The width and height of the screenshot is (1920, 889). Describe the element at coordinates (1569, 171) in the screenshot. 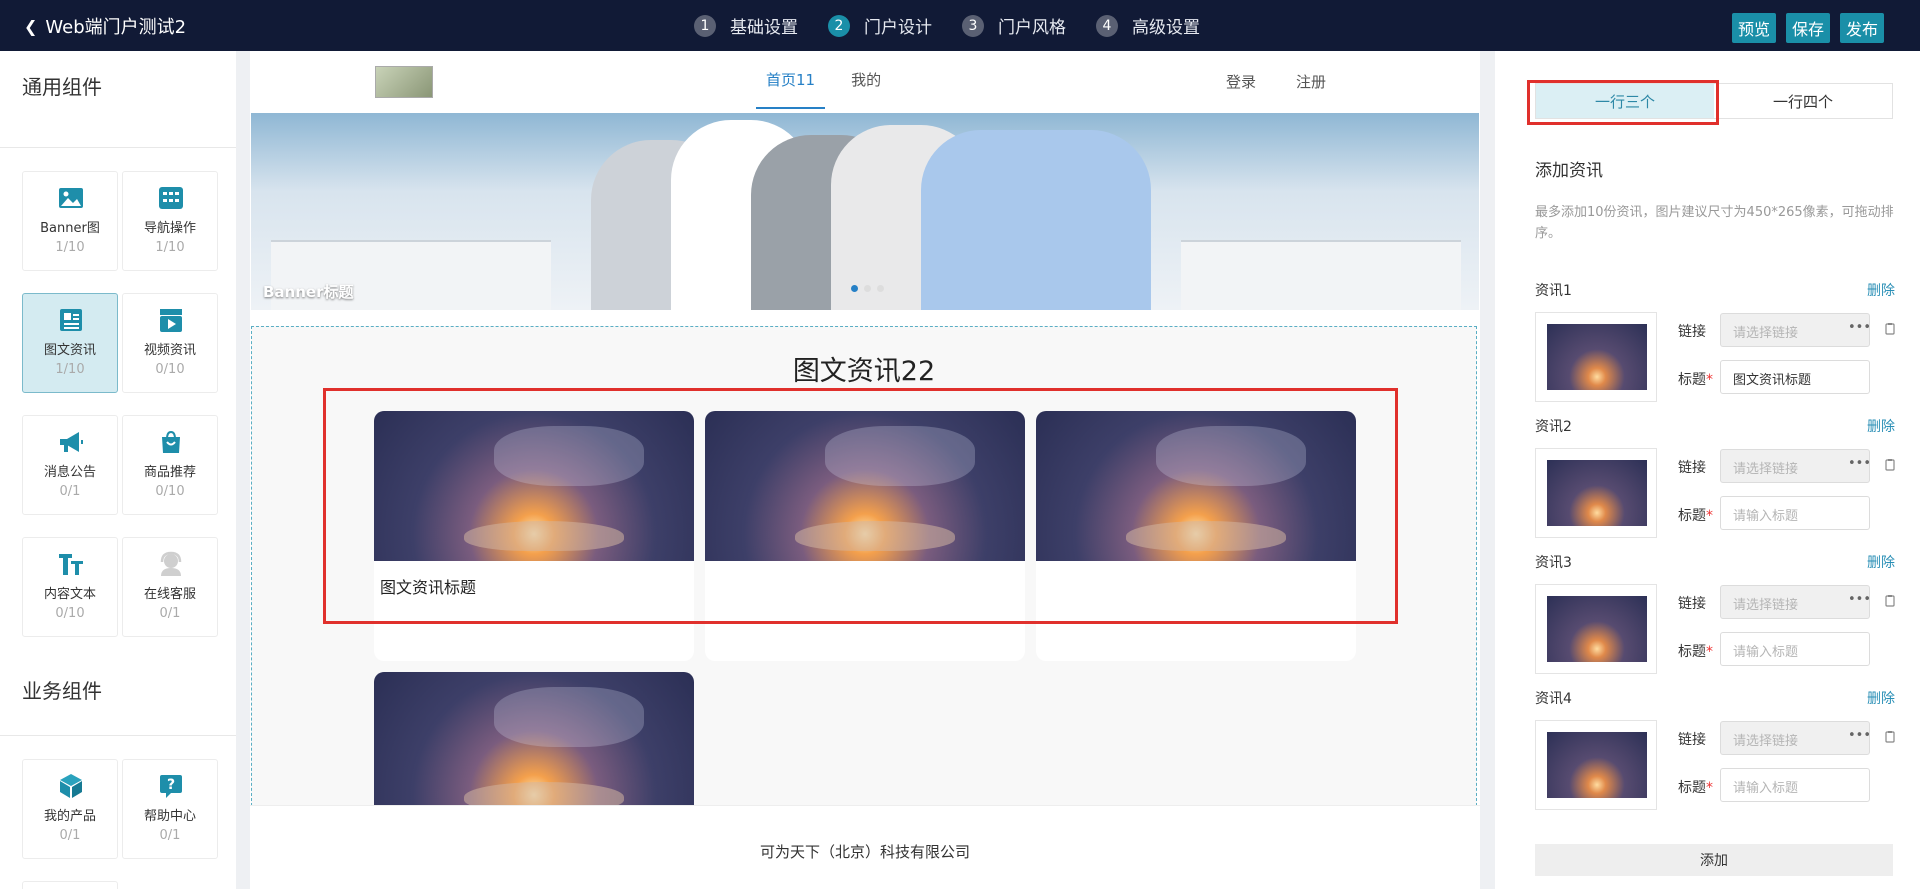

I see `panel-title: 添加资讯` at that location.